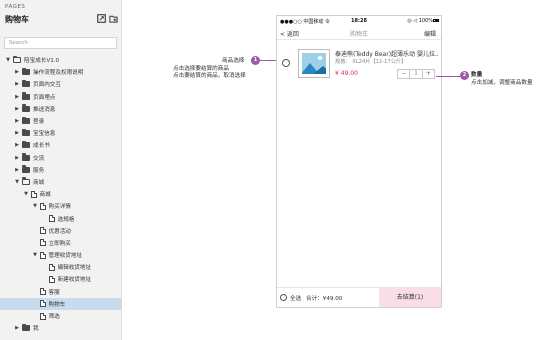 The height and width of the screenshot is (340, 550). Describe the element at coordinates (47, 85) in the screenshot. I see `tree-item-label: 页面内交互` at that location.